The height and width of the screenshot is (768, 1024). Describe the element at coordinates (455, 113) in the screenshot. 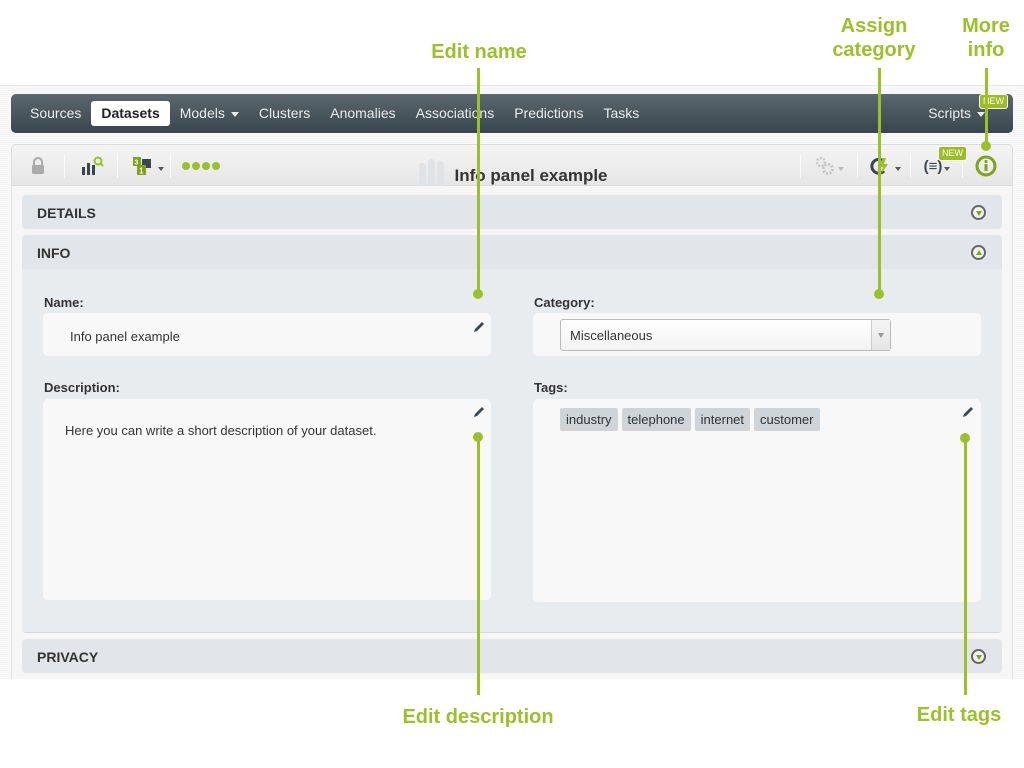

I see `nav-associations: Associations` at that location.